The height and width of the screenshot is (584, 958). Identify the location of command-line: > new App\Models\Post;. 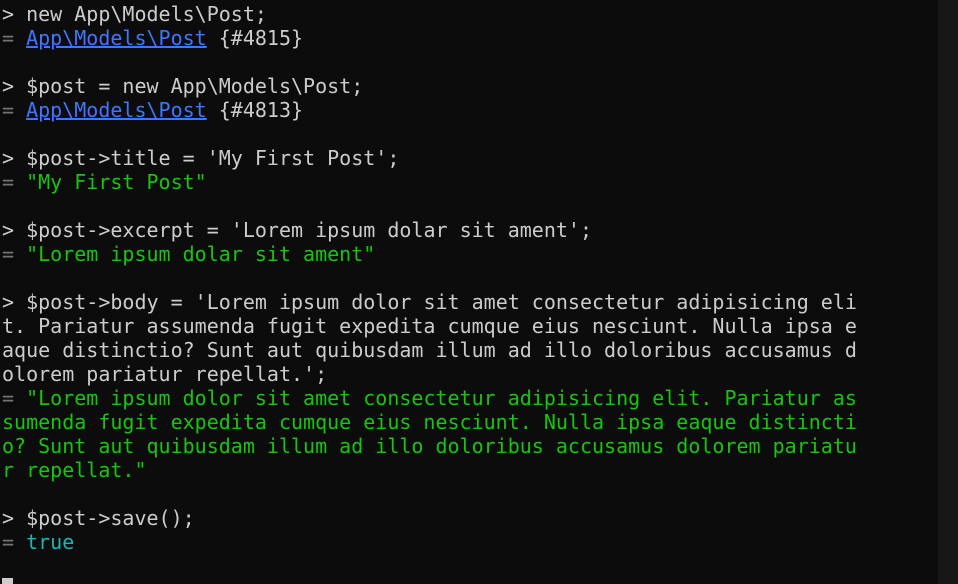
(467, 14).